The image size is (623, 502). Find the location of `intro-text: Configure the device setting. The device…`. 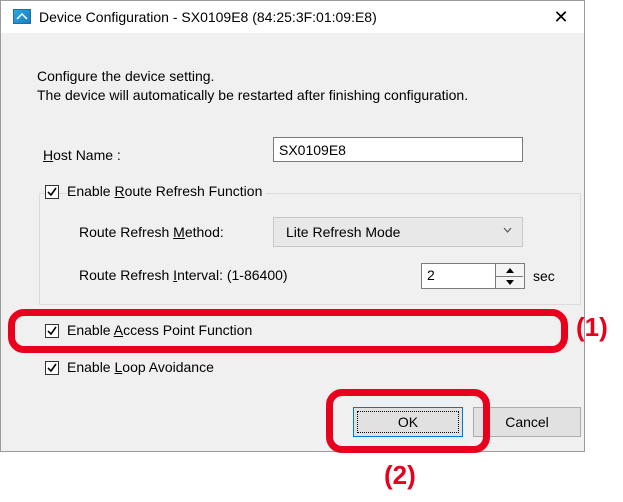

intro-text: Configure the device setting. The device… is located at coordinates (252, 86).